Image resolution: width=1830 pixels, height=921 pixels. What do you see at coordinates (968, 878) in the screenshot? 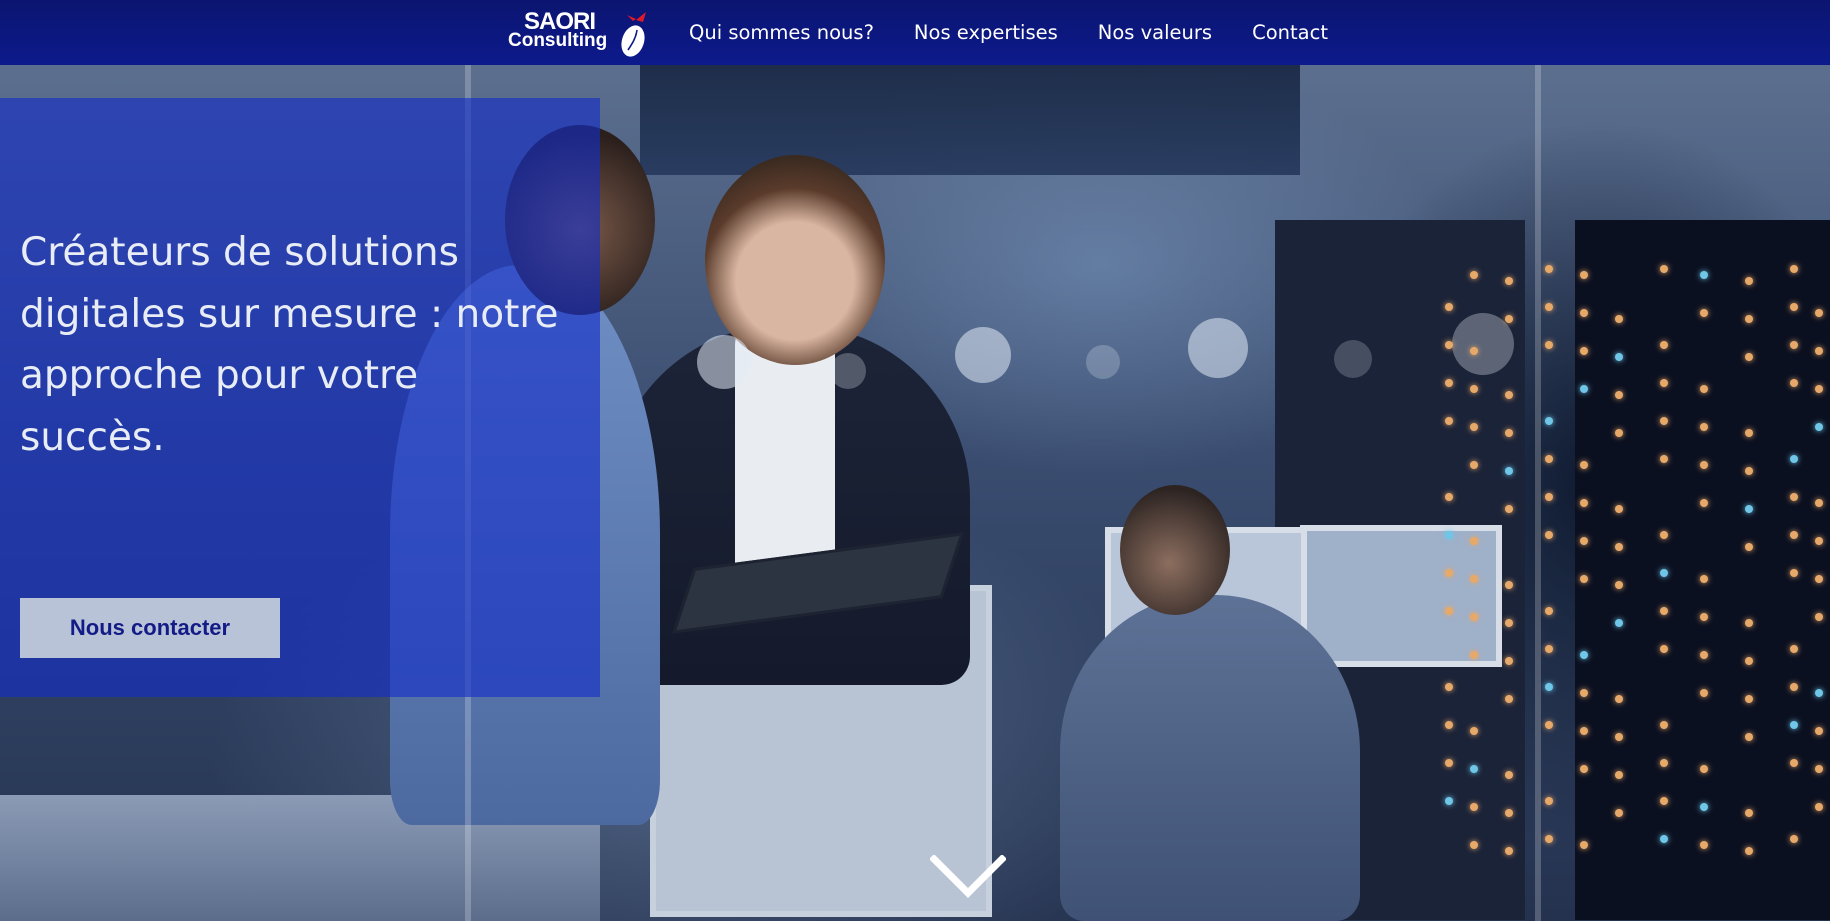
I see `chevron-down-icon` at bounding box center [968, 878].